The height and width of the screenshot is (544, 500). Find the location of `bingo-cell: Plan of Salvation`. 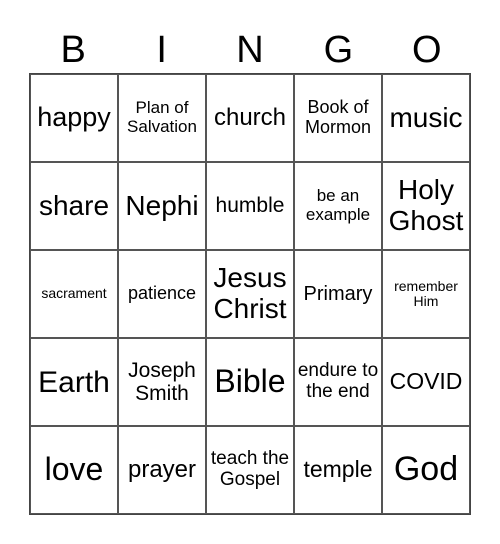

bingo-cell: Plan of Salvation is located at coordinates (162, 118).